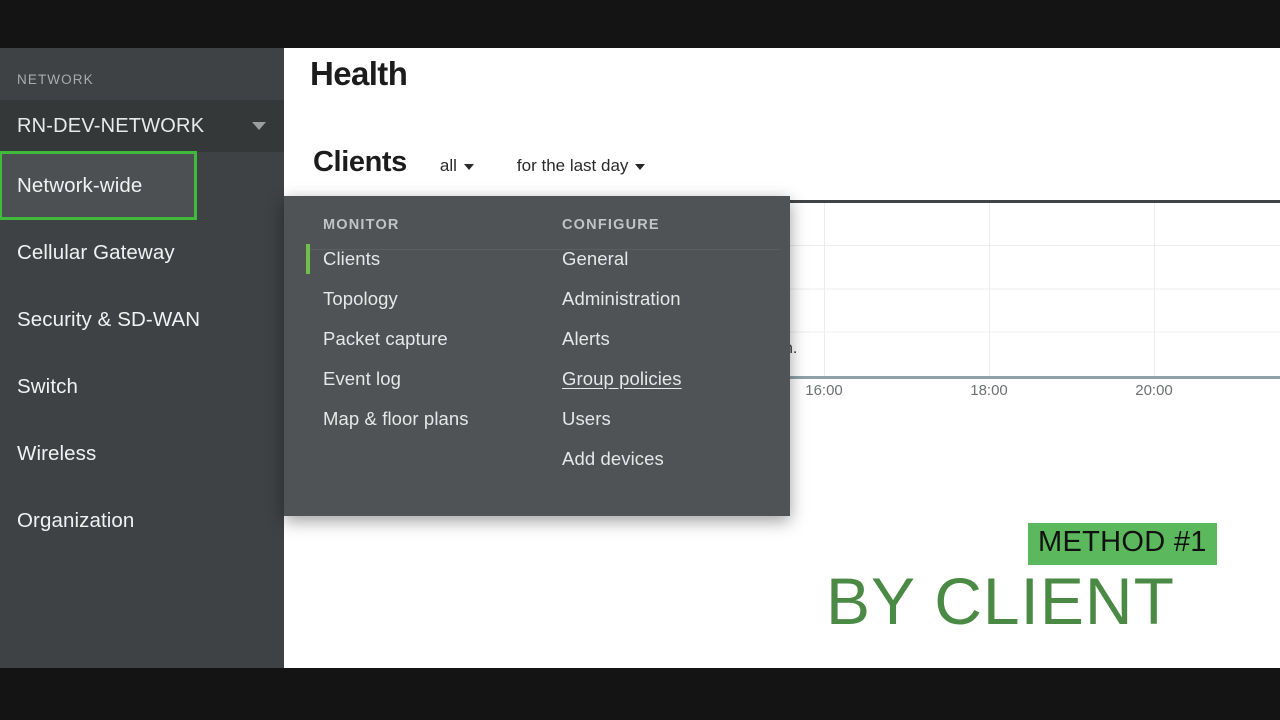  What do you see at coordinates (359, 73) in the screenshot?
I see `page-title: Health` at bounding box center [359, 73].